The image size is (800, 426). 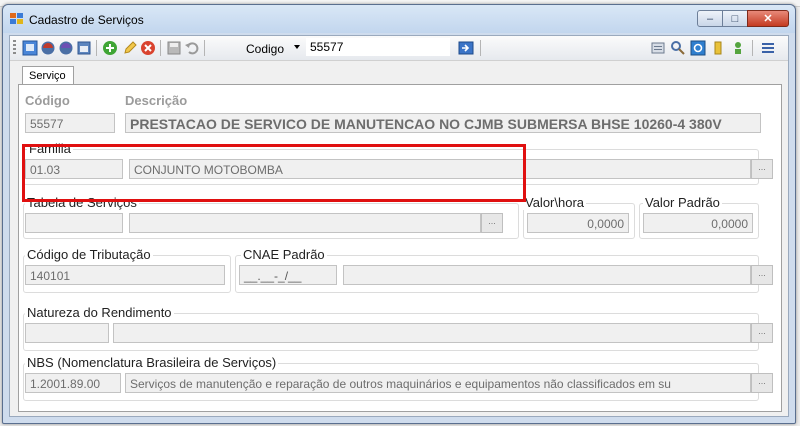 I want to click on delete-icon, so click(x=148, y=48).